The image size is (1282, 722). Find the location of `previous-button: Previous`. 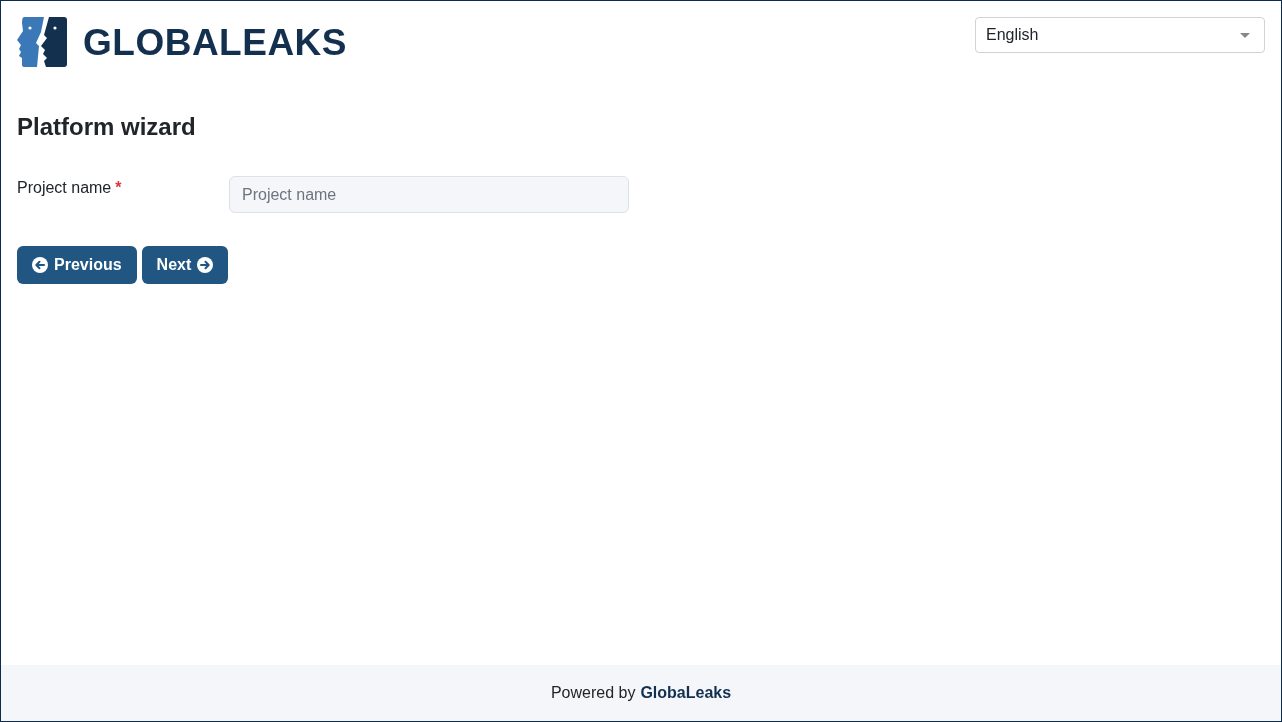

previous-button: Previous is located at coordinates (77, 265).